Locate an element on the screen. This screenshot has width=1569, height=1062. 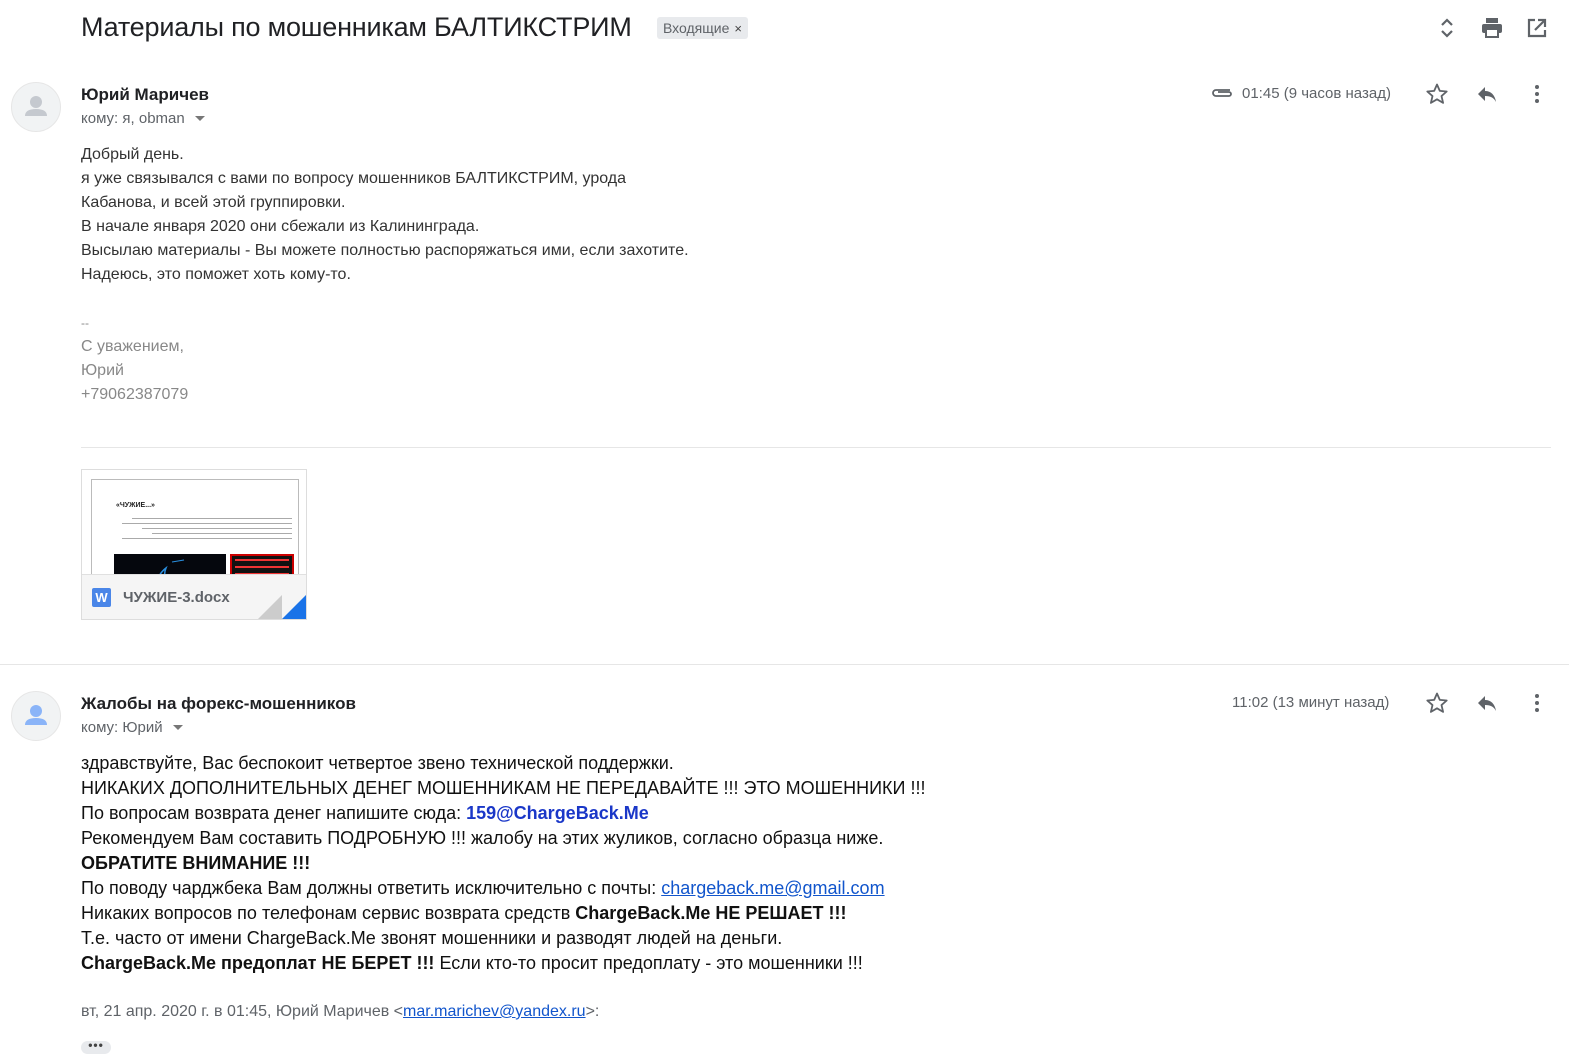
word-doc-icon: W is located at coordinates (101, 597).